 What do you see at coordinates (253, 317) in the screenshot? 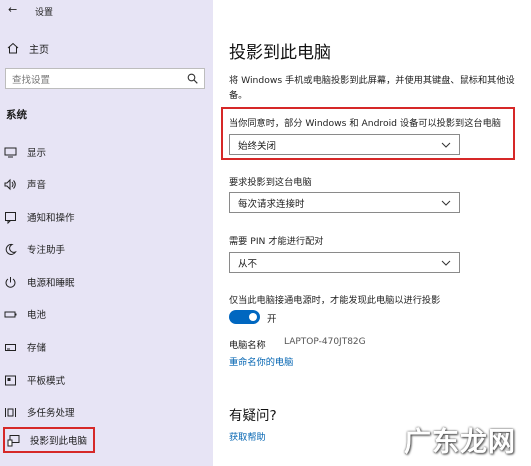
I see `toggle-knob` at bounding box center [253, 317].